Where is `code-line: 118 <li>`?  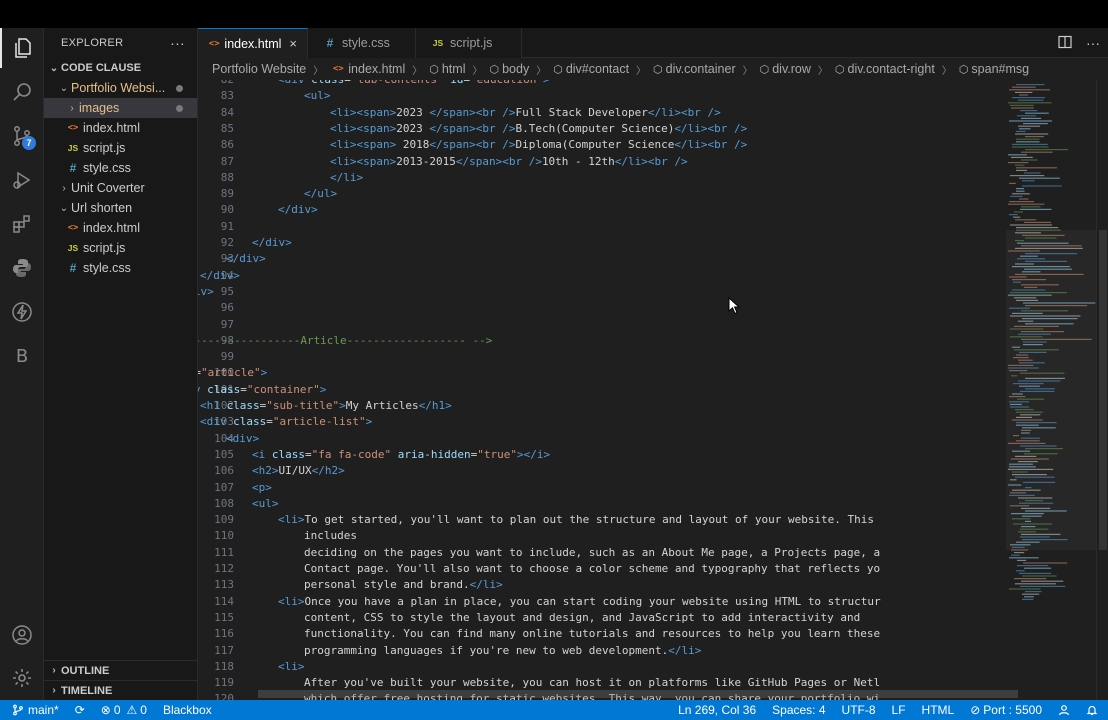 code-line: 118 <li> is located at coordinates (602, 667).